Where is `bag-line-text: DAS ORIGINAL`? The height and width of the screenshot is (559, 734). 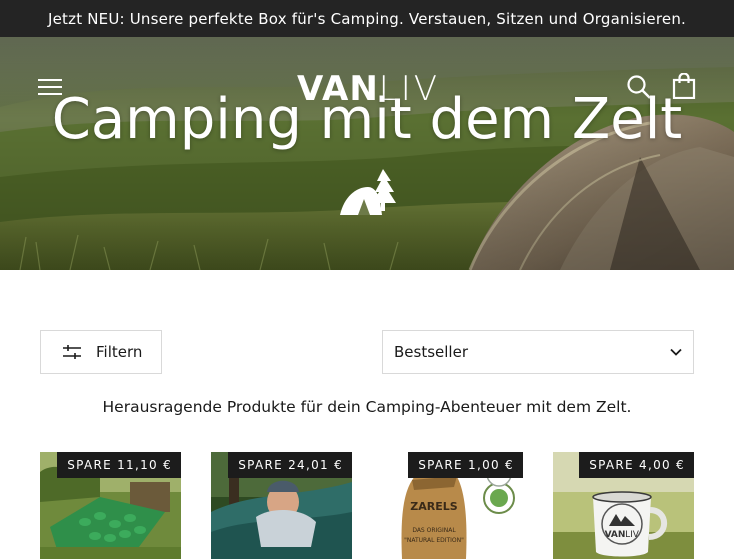
bag-line-text: DAS ORIGINAL is located at coordinates (434, 530).